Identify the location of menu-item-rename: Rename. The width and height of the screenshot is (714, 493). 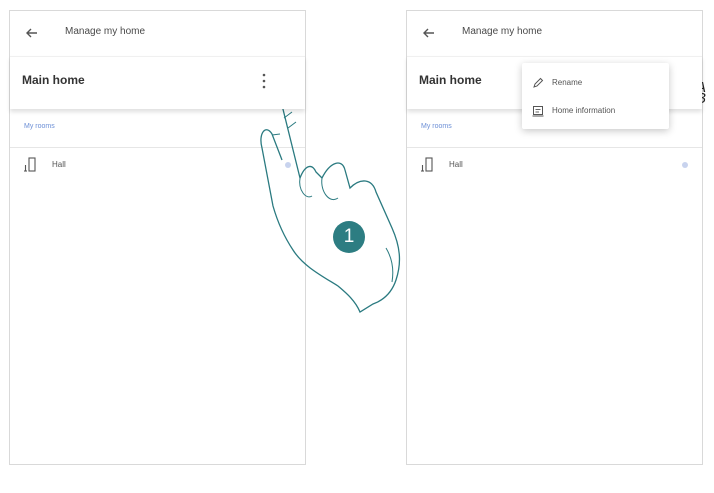
(595, 83).